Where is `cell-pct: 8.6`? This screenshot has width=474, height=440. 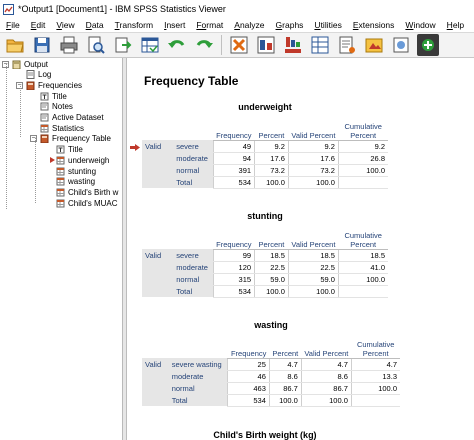 cell-pct: 8.6 is located at coordinates (285, 376).